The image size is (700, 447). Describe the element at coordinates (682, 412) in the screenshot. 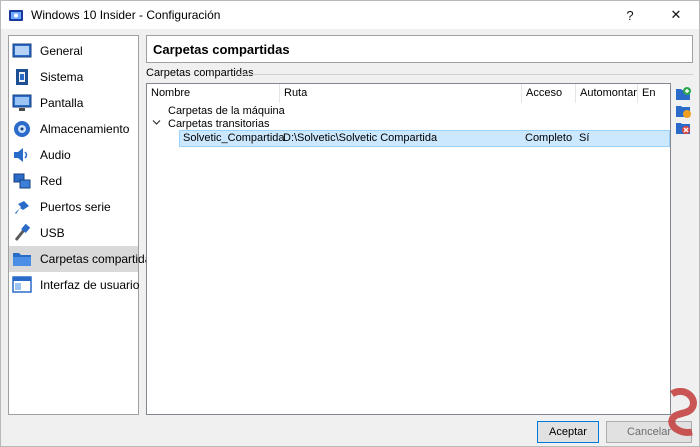

I see `watermark-logo` at that location.